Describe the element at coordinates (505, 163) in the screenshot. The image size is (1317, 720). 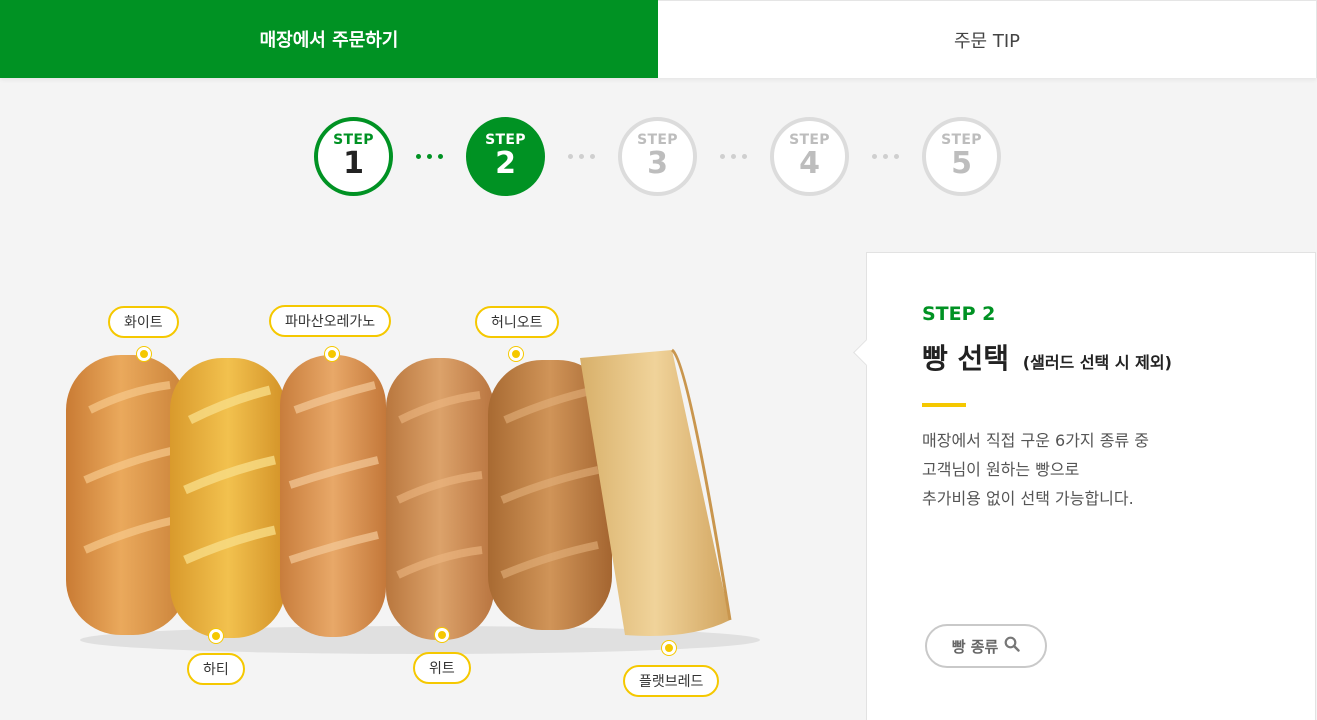
I see `step-number: 2` at that location.